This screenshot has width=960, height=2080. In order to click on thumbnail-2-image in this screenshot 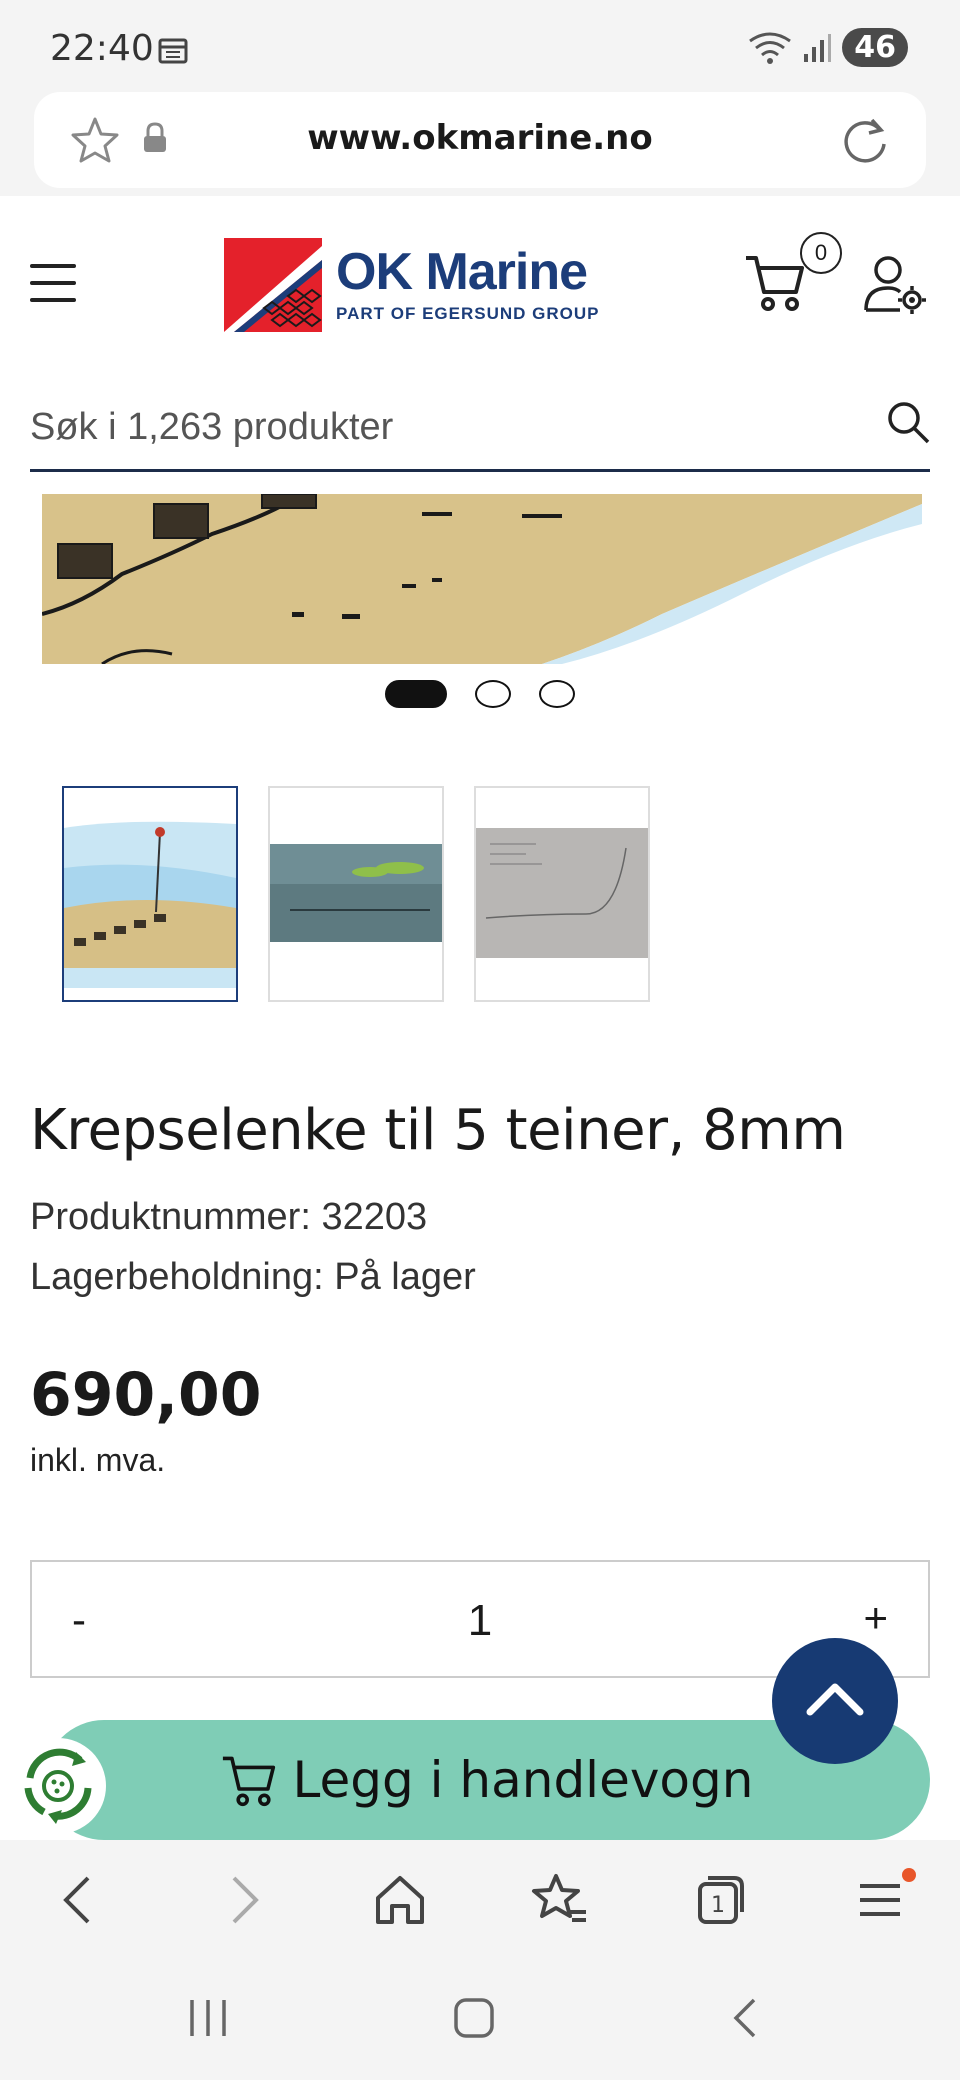, I will do `click(356, 894)`.